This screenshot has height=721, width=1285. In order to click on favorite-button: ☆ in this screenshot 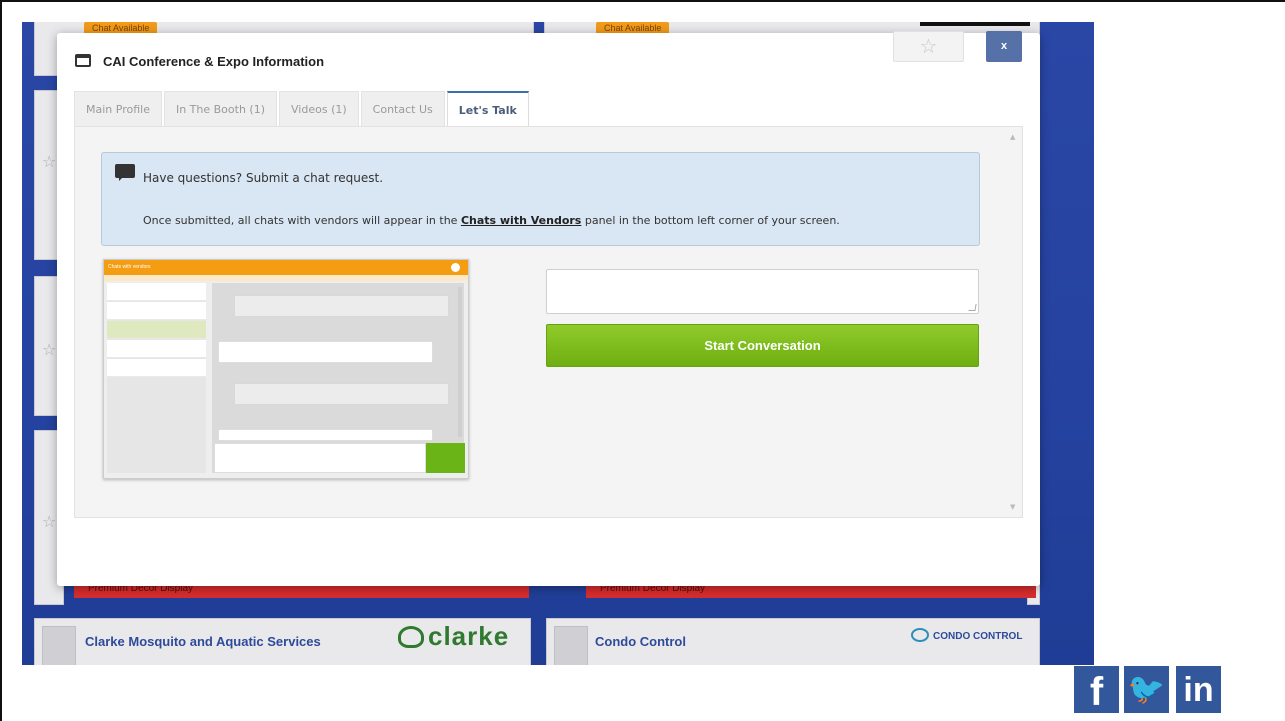, I will do `click(928, 46)`.